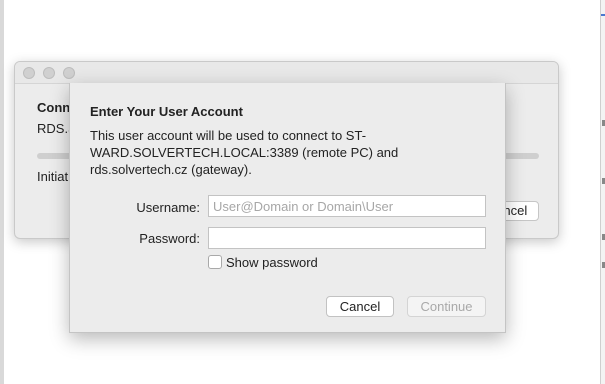  I want to click on close-window-button, so click(29, 73).